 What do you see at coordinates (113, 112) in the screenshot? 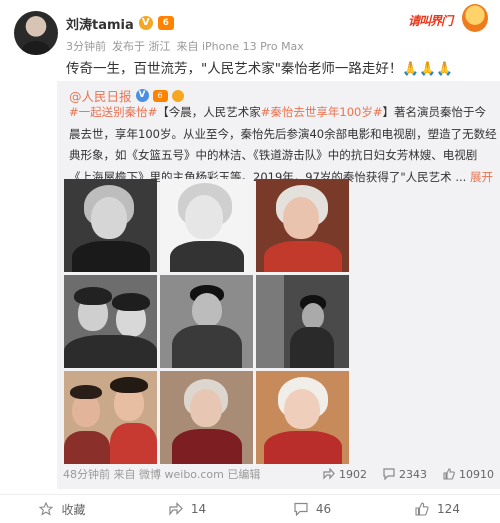
I see `hashtag-link: #一起送别秦怡#` at bounding box center [113, 112].